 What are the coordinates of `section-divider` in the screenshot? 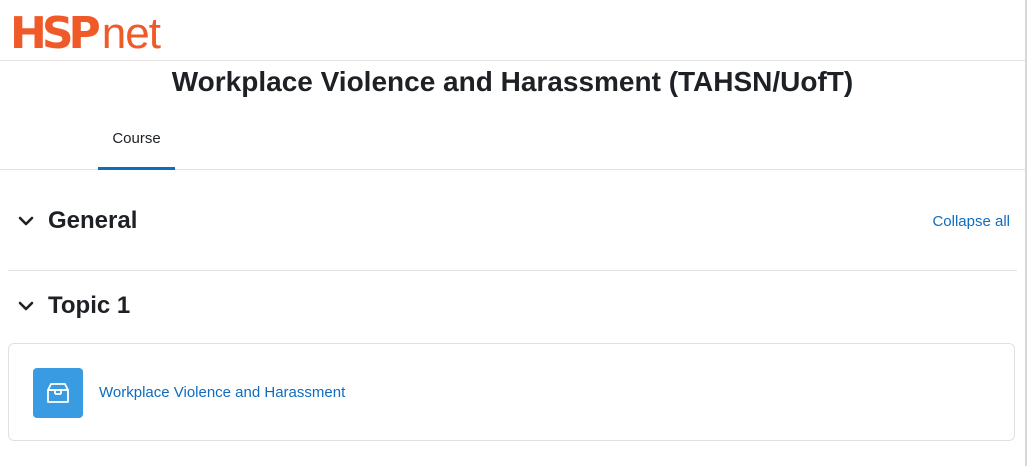 It's located at (512, 270).